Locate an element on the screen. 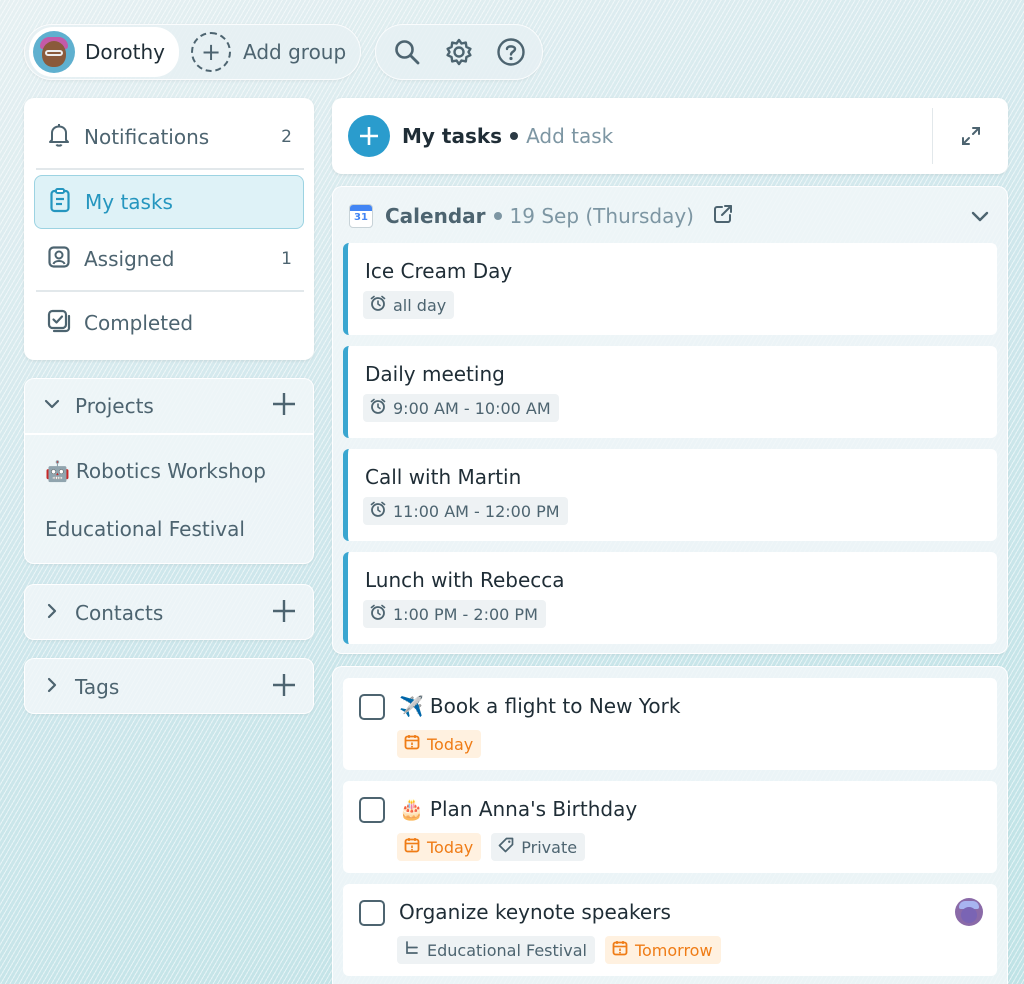  task-tags: Today Private is located at coordinates (491, 847).